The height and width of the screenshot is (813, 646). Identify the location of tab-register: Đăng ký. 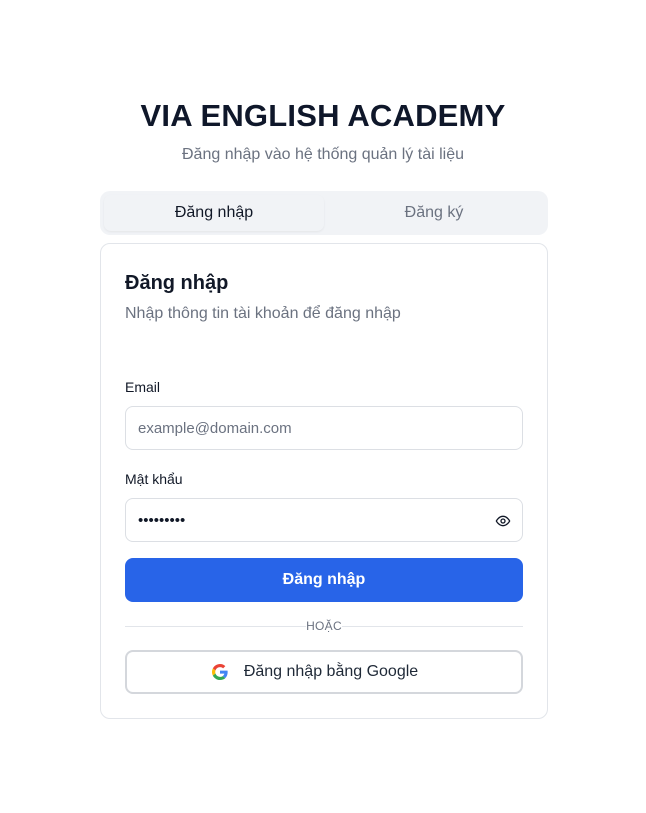
(434, 213).